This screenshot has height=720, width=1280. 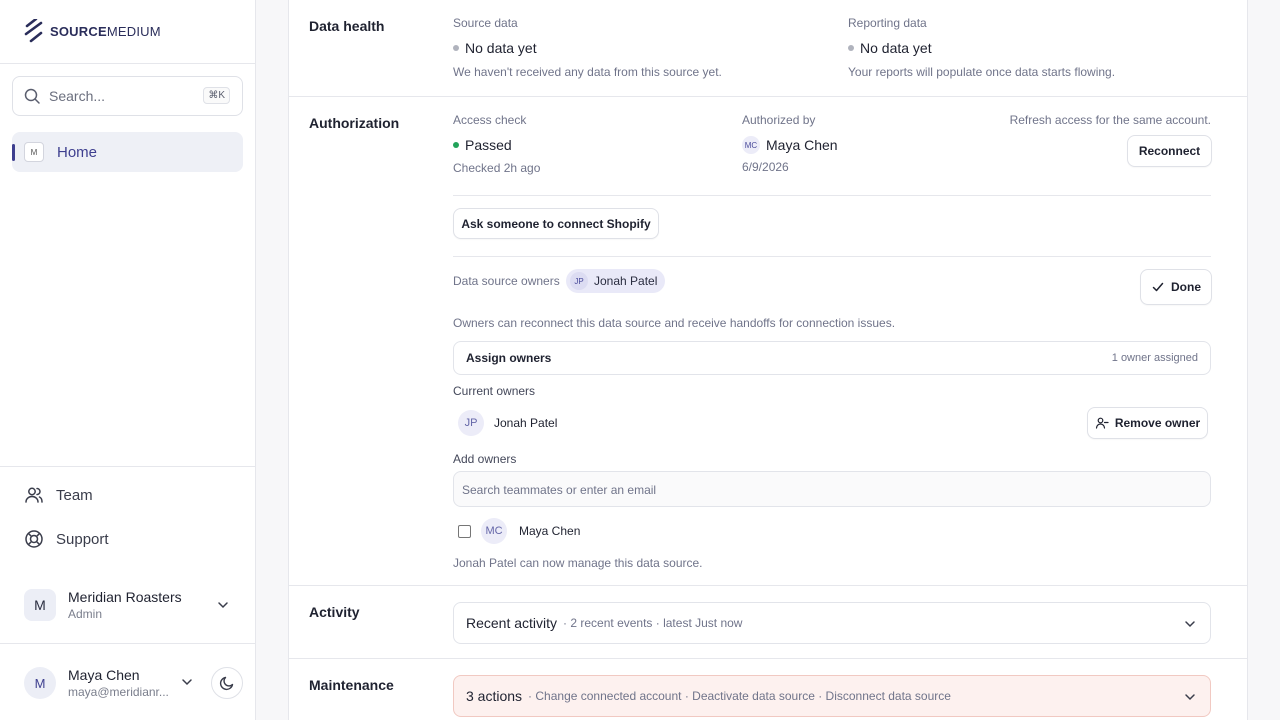 I want to click on reporting-data-status: No data yet, so click(x=890, y=48).